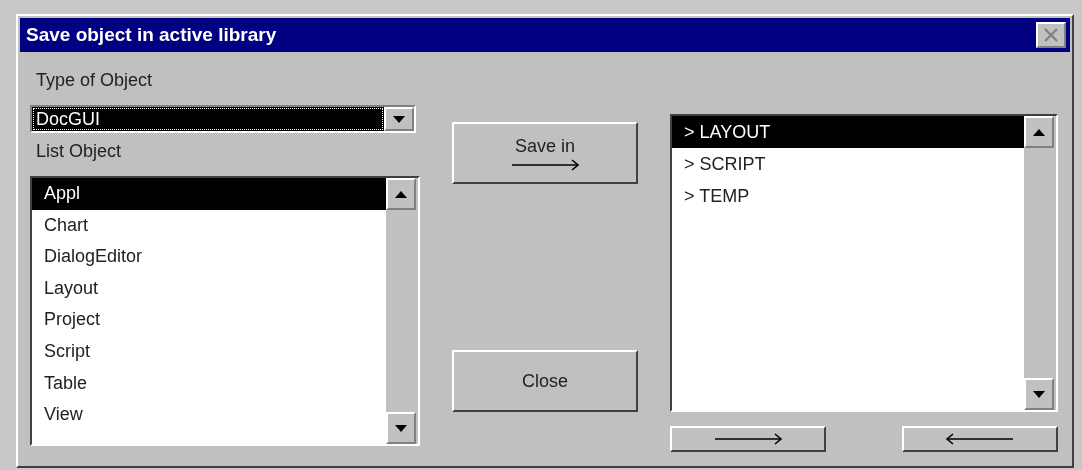 The height and width of the screenshot is (470, 1082). I want to click on type-label: Type of Object, so click(95, 80).